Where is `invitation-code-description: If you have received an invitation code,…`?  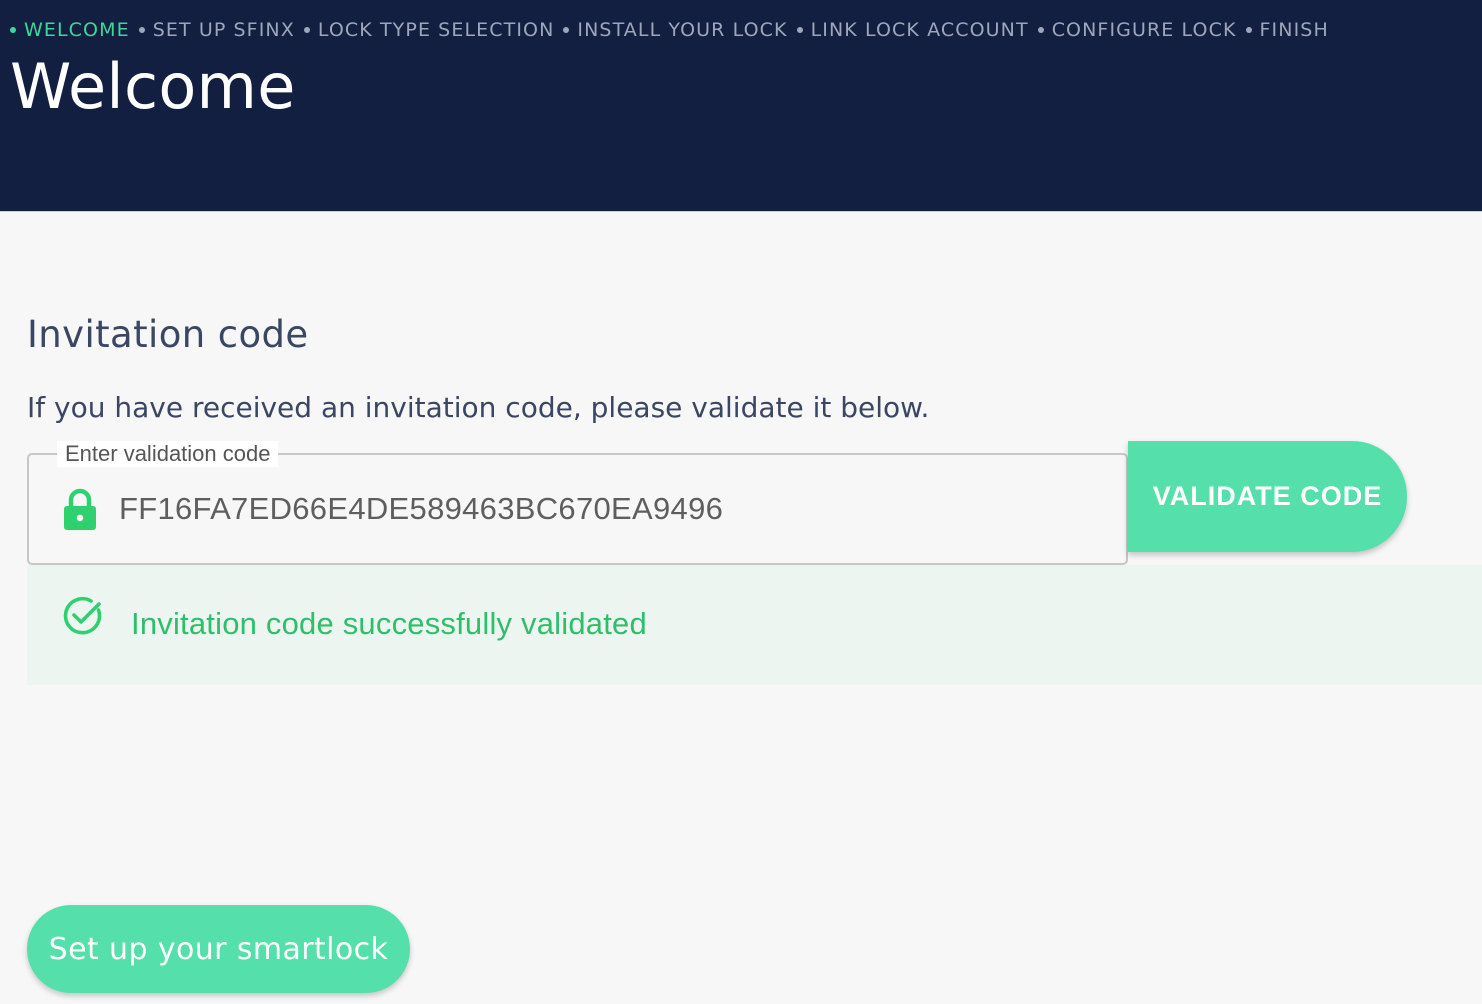
invitation-code-description: If you have received an invitation code,… is located at coordinates (478, 407).